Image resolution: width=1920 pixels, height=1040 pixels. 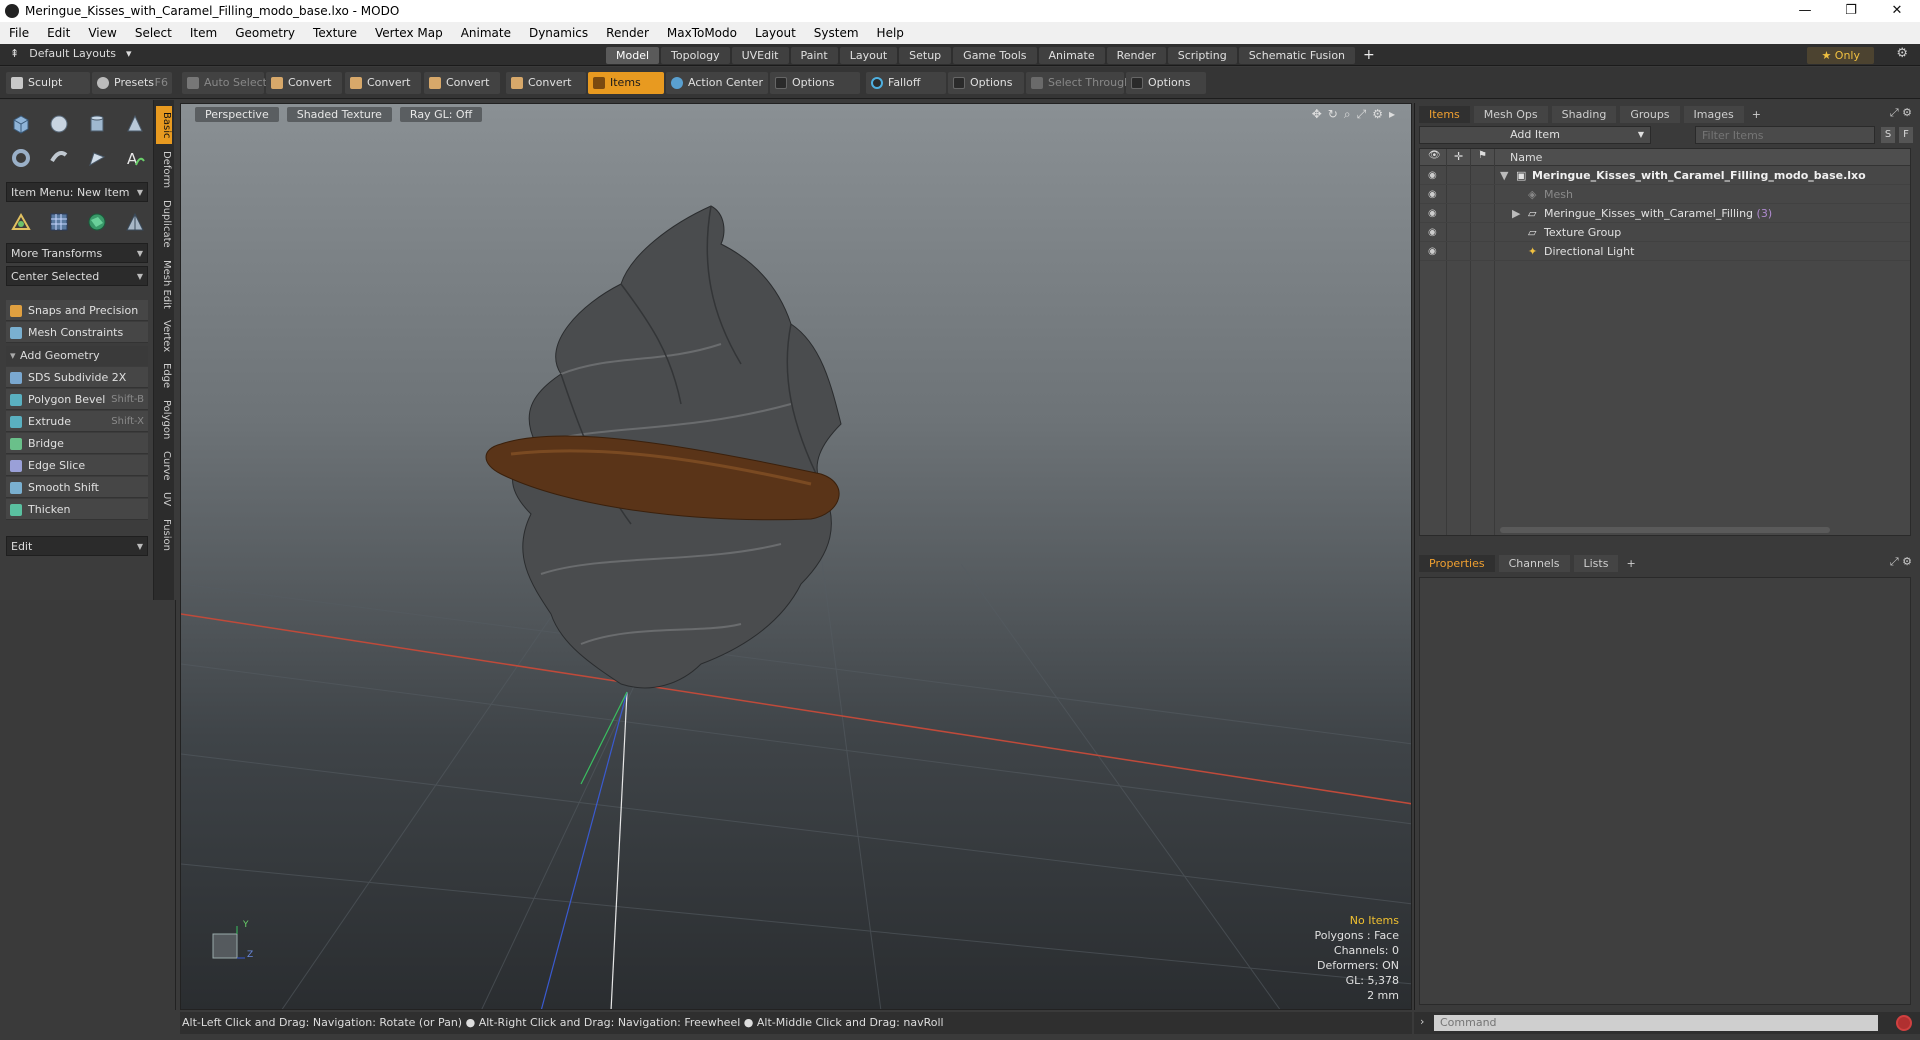 What do you see at coordinates (1510, 114) in the screenshot?
I see `tab-mesh-ops: Mesh Ops` at bounding box center [1510, 114].